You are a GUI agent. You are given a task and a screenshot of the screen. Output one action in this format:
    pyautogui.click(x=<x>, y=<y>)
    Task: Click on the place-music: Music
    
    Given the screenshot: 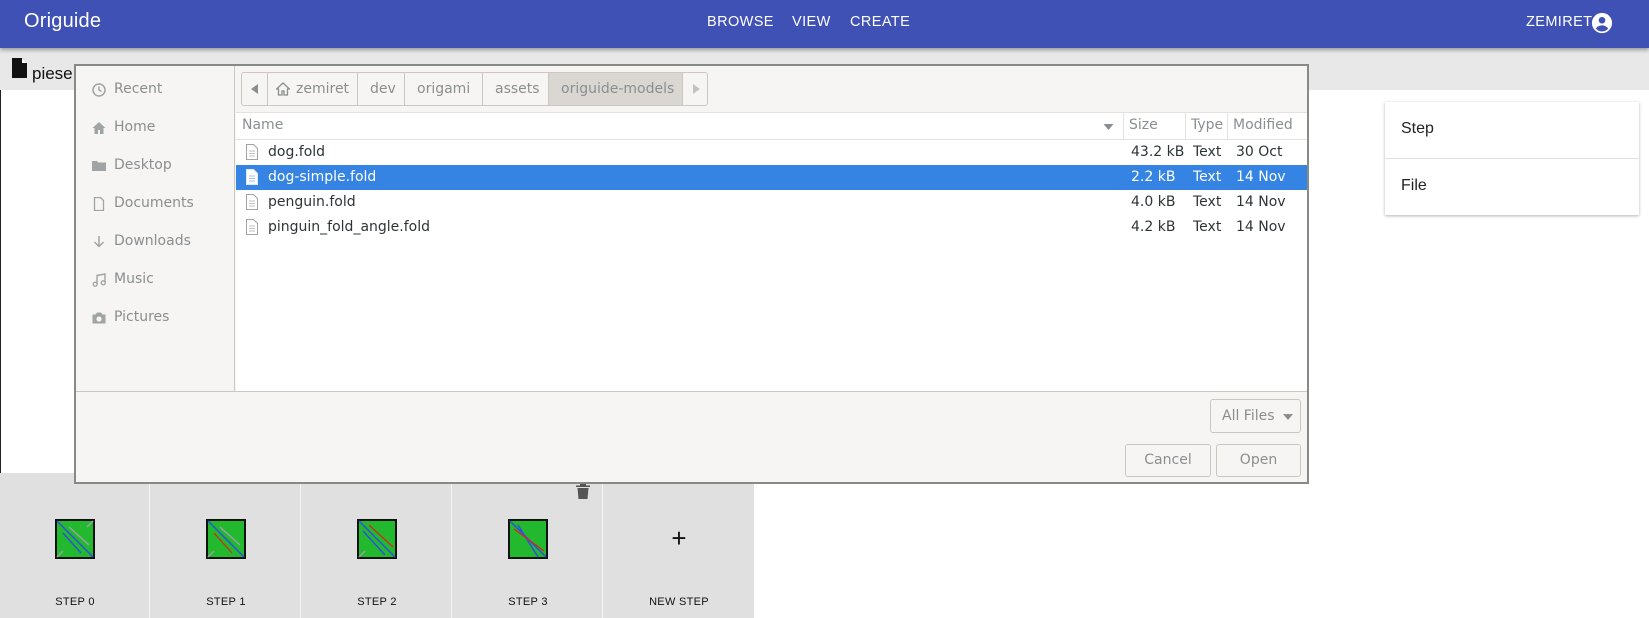 What is the action you would take?
    pyautogui.click(x=155, y=280)
    